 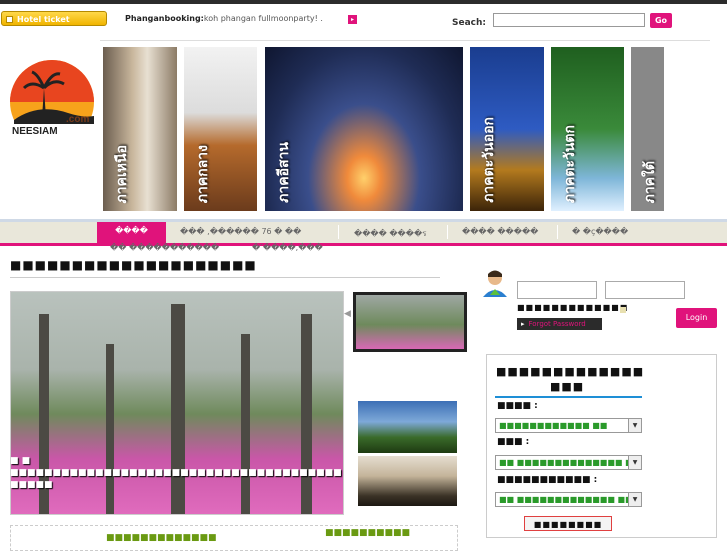 I want to click on banner-label: ภาคเหนือ, so click(x=122, y=173).